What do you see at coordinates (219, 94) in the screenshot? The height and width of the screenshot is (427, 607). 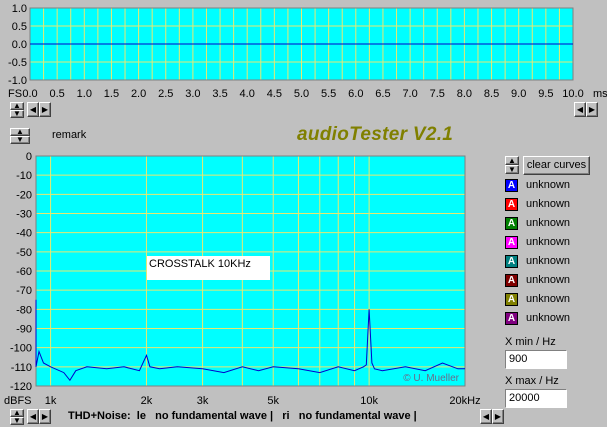 I see `scope-x-tick: 3.5` at bounding box center [219, 94].